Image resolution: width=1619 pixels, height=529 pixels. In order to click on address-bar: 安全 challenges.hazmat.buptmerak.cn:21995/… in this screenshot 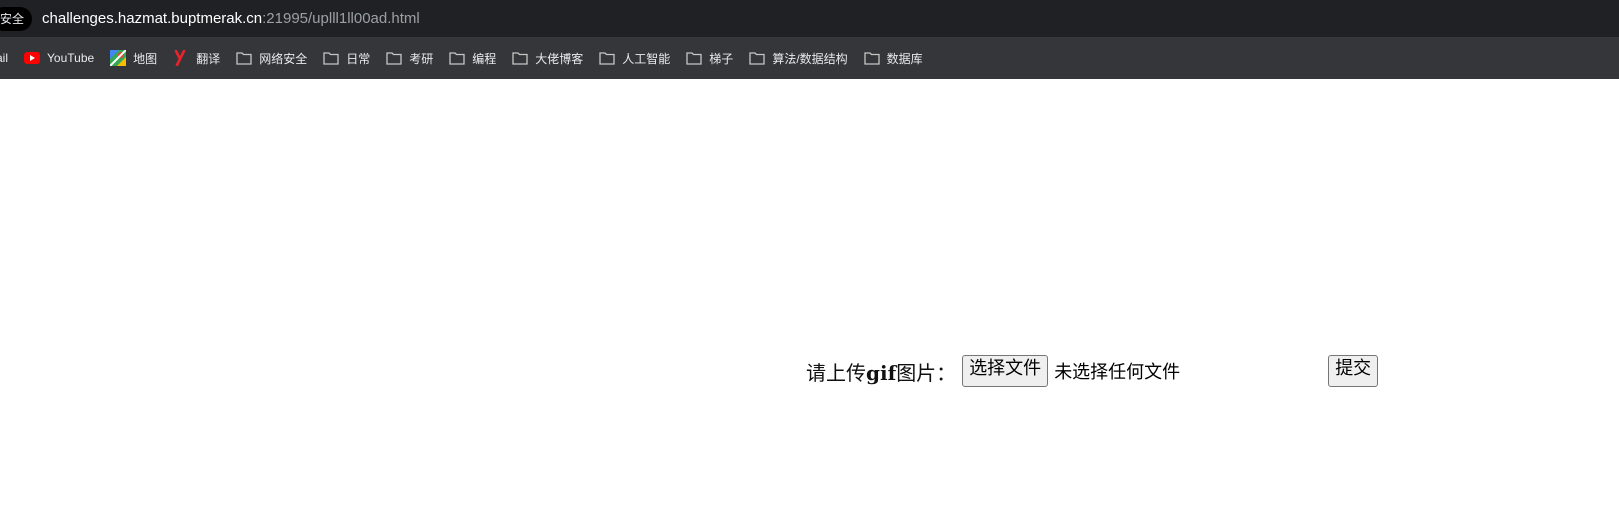, I will do `click(809, 18)`.